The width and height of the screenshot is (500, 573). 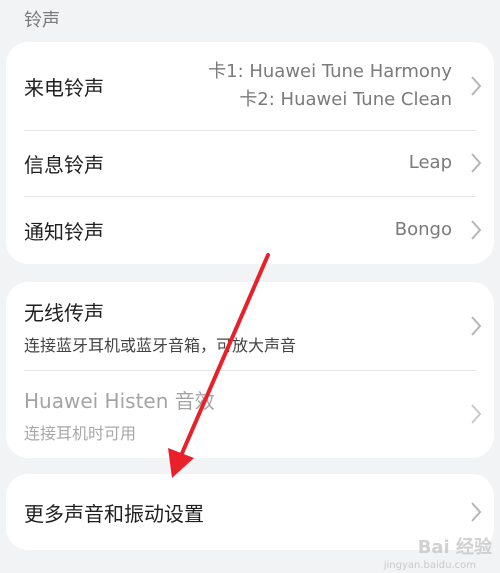 I want to click on baidu-watermark-url: jingyan.baidu.com, so click(x=429, y=565).